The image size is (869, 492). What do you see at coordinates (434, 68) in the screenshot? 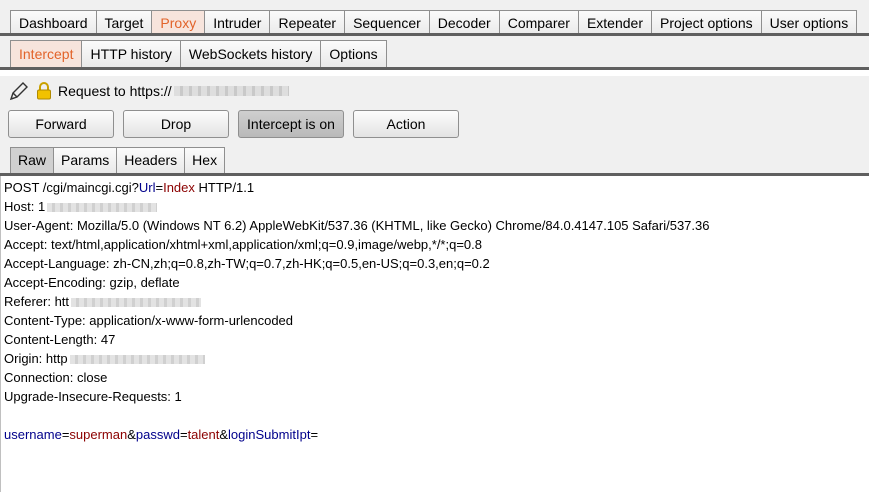
I see `proxy-tab-underline` at bounding box center [434, 68].